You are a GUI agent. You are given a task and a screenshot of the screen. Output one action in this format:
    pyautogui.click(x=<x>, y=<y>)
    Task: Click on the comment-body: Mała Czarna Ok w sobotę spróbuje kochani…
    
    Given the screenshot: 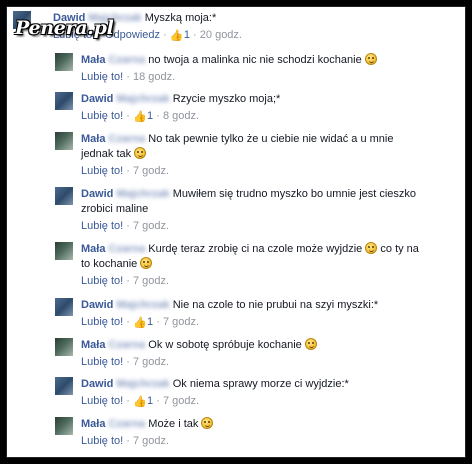 What is the action you would take?
    pyautogui.click(x=251, y=353)
    